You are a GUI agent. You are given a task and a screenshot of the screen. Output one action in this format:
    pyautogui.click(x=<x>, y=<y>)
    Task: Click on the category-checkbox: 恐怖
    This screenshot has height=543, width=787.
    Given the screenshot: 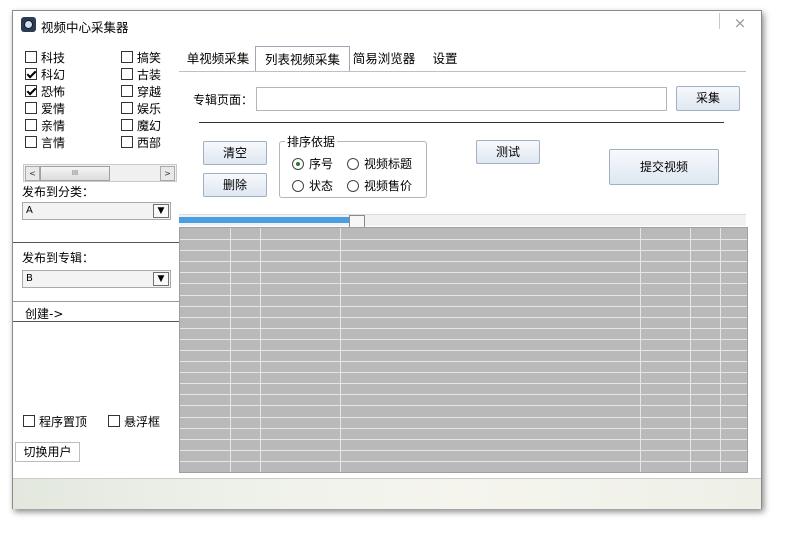 What is the action you would take?
    pyautogui.click(x=45, y=91)
    